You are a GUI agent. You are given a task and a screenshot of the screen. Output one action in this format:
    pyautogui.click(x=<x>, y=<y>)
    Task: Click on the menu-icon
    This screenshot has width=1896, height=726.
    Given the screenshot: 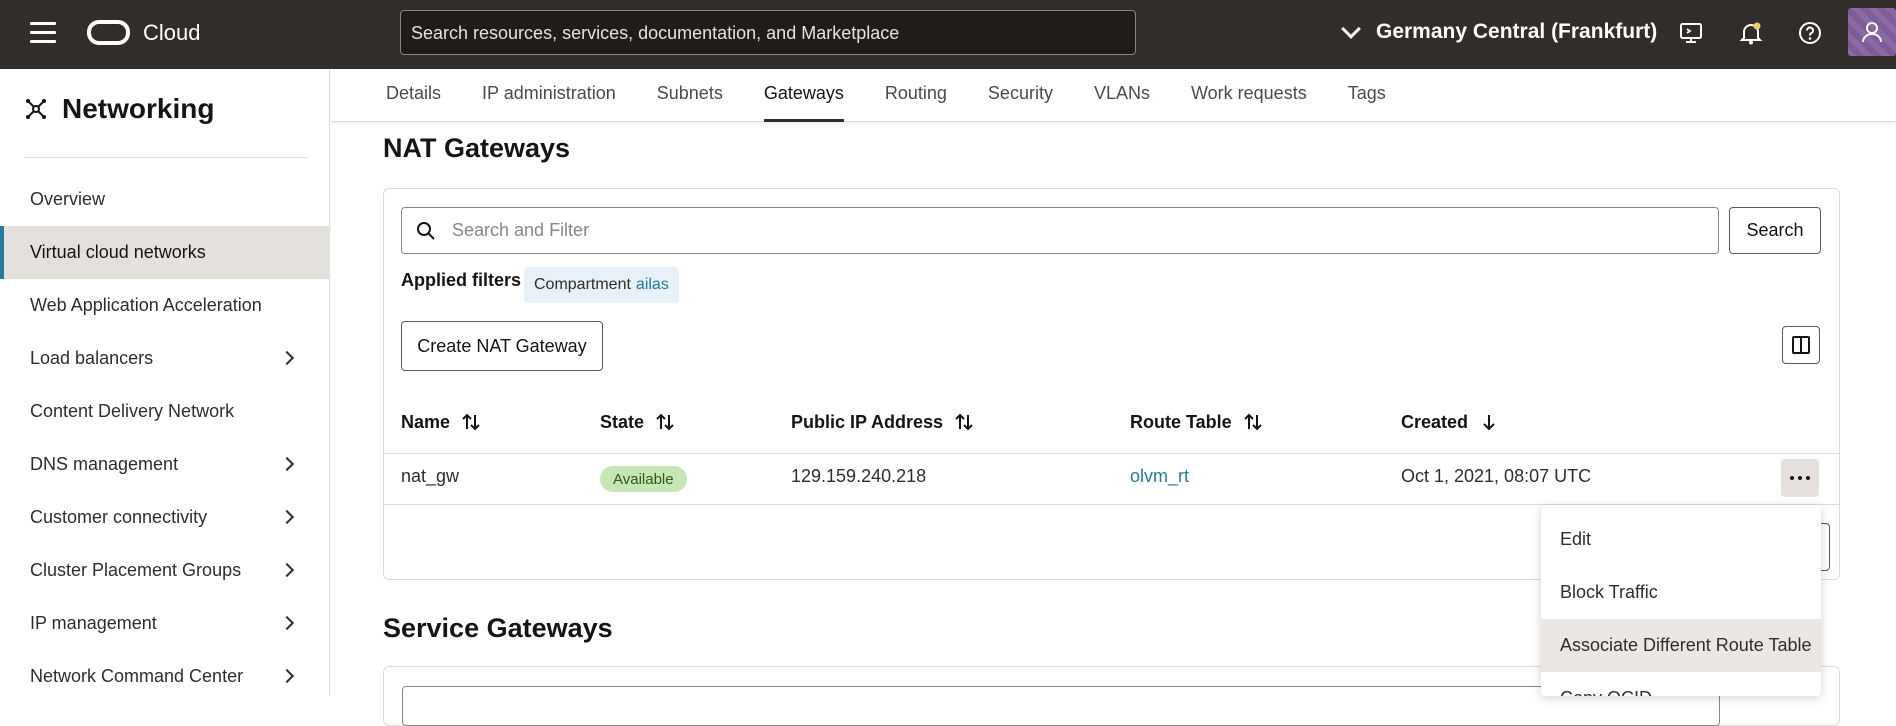 What is the action you would take?
    pyautogui.click(x=43, y=33)
    